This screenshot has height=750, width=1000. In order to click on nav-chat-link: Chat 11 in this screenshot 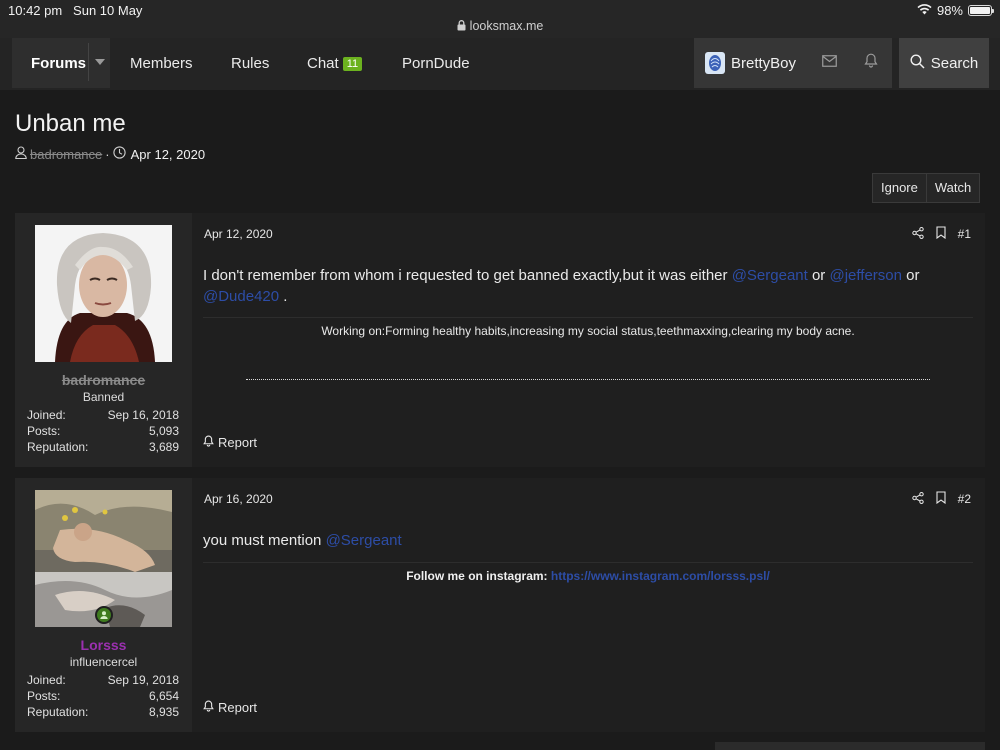, I will do `click(335, 63)`.